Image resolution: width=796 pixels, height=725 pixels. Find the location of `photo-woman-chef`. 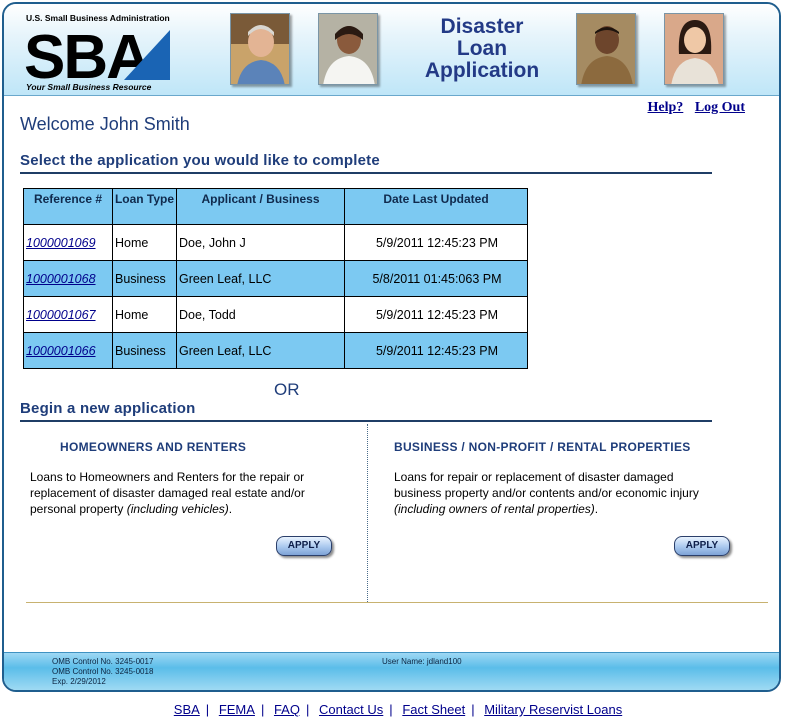

photo-woman-chef is located at coordinates (348, 49).